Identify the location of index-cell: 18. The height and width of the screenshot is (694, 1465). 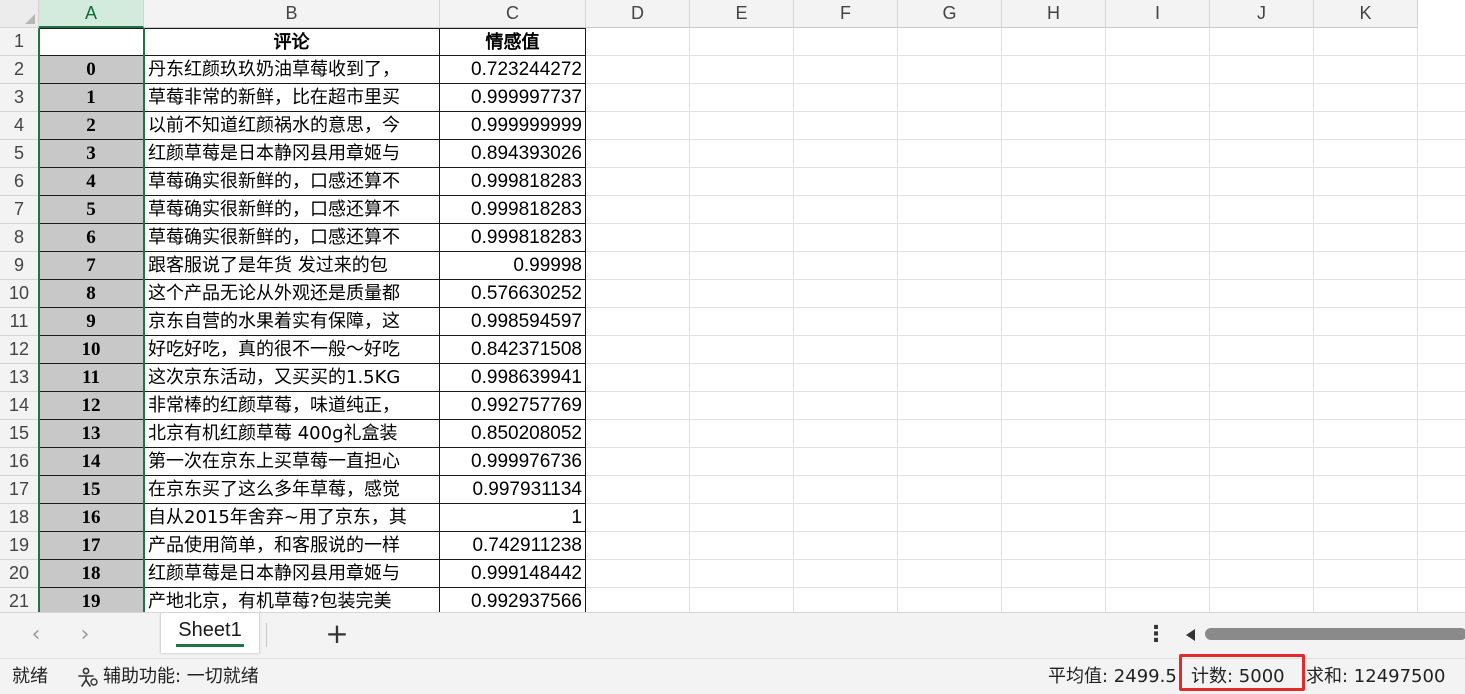
(91, 574).